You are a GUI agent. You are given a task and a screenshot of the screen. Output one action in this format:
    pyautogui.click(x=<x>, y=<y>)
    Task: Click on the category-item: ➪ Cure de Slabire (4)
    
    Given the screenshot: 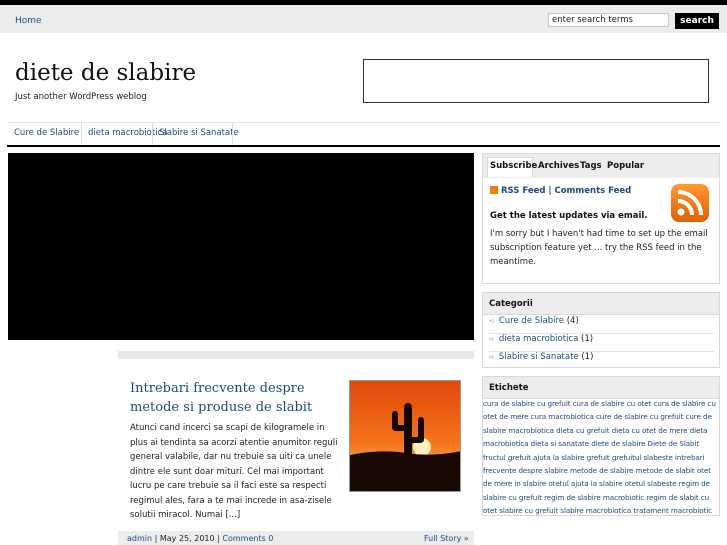 What is the action you would take?
    pyautogui.click(x=601, y=325)
    